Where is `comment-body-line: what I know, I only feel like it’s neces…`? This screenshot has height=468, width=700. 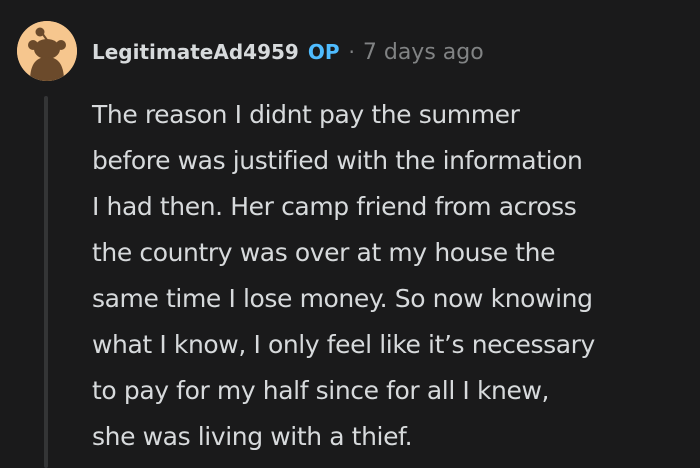 comment-body-line: what I know, I only feel like it’s neces… is located at coordinates (343, 344).